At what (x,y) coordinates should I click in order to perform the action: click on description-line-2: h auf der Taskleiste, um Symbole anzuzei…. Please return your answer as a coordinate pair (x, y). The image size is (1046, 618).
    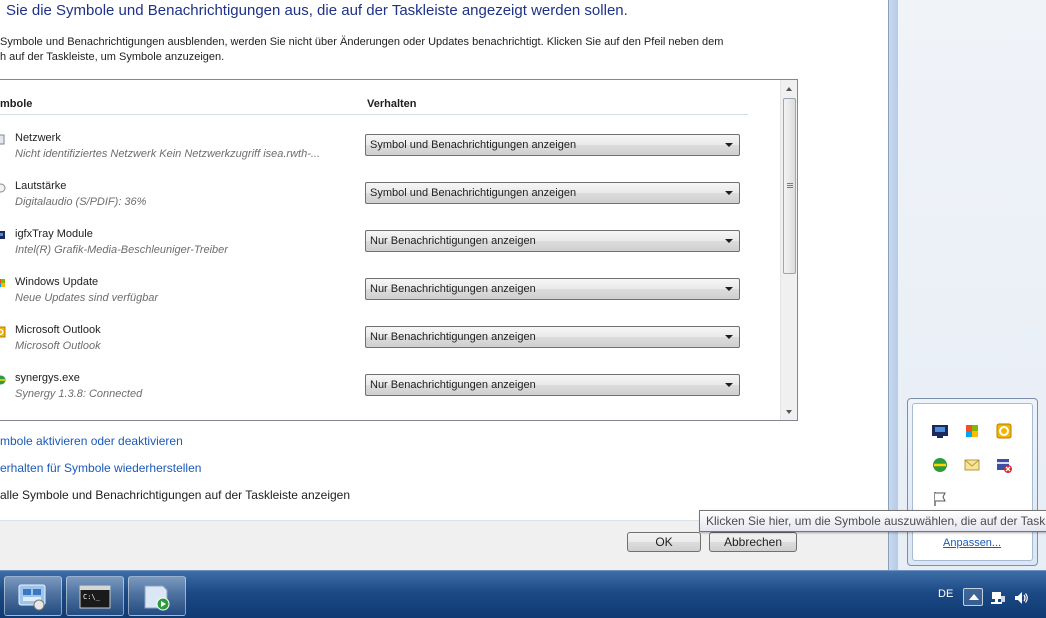
    Looking at the image, I should click on (112, 57).